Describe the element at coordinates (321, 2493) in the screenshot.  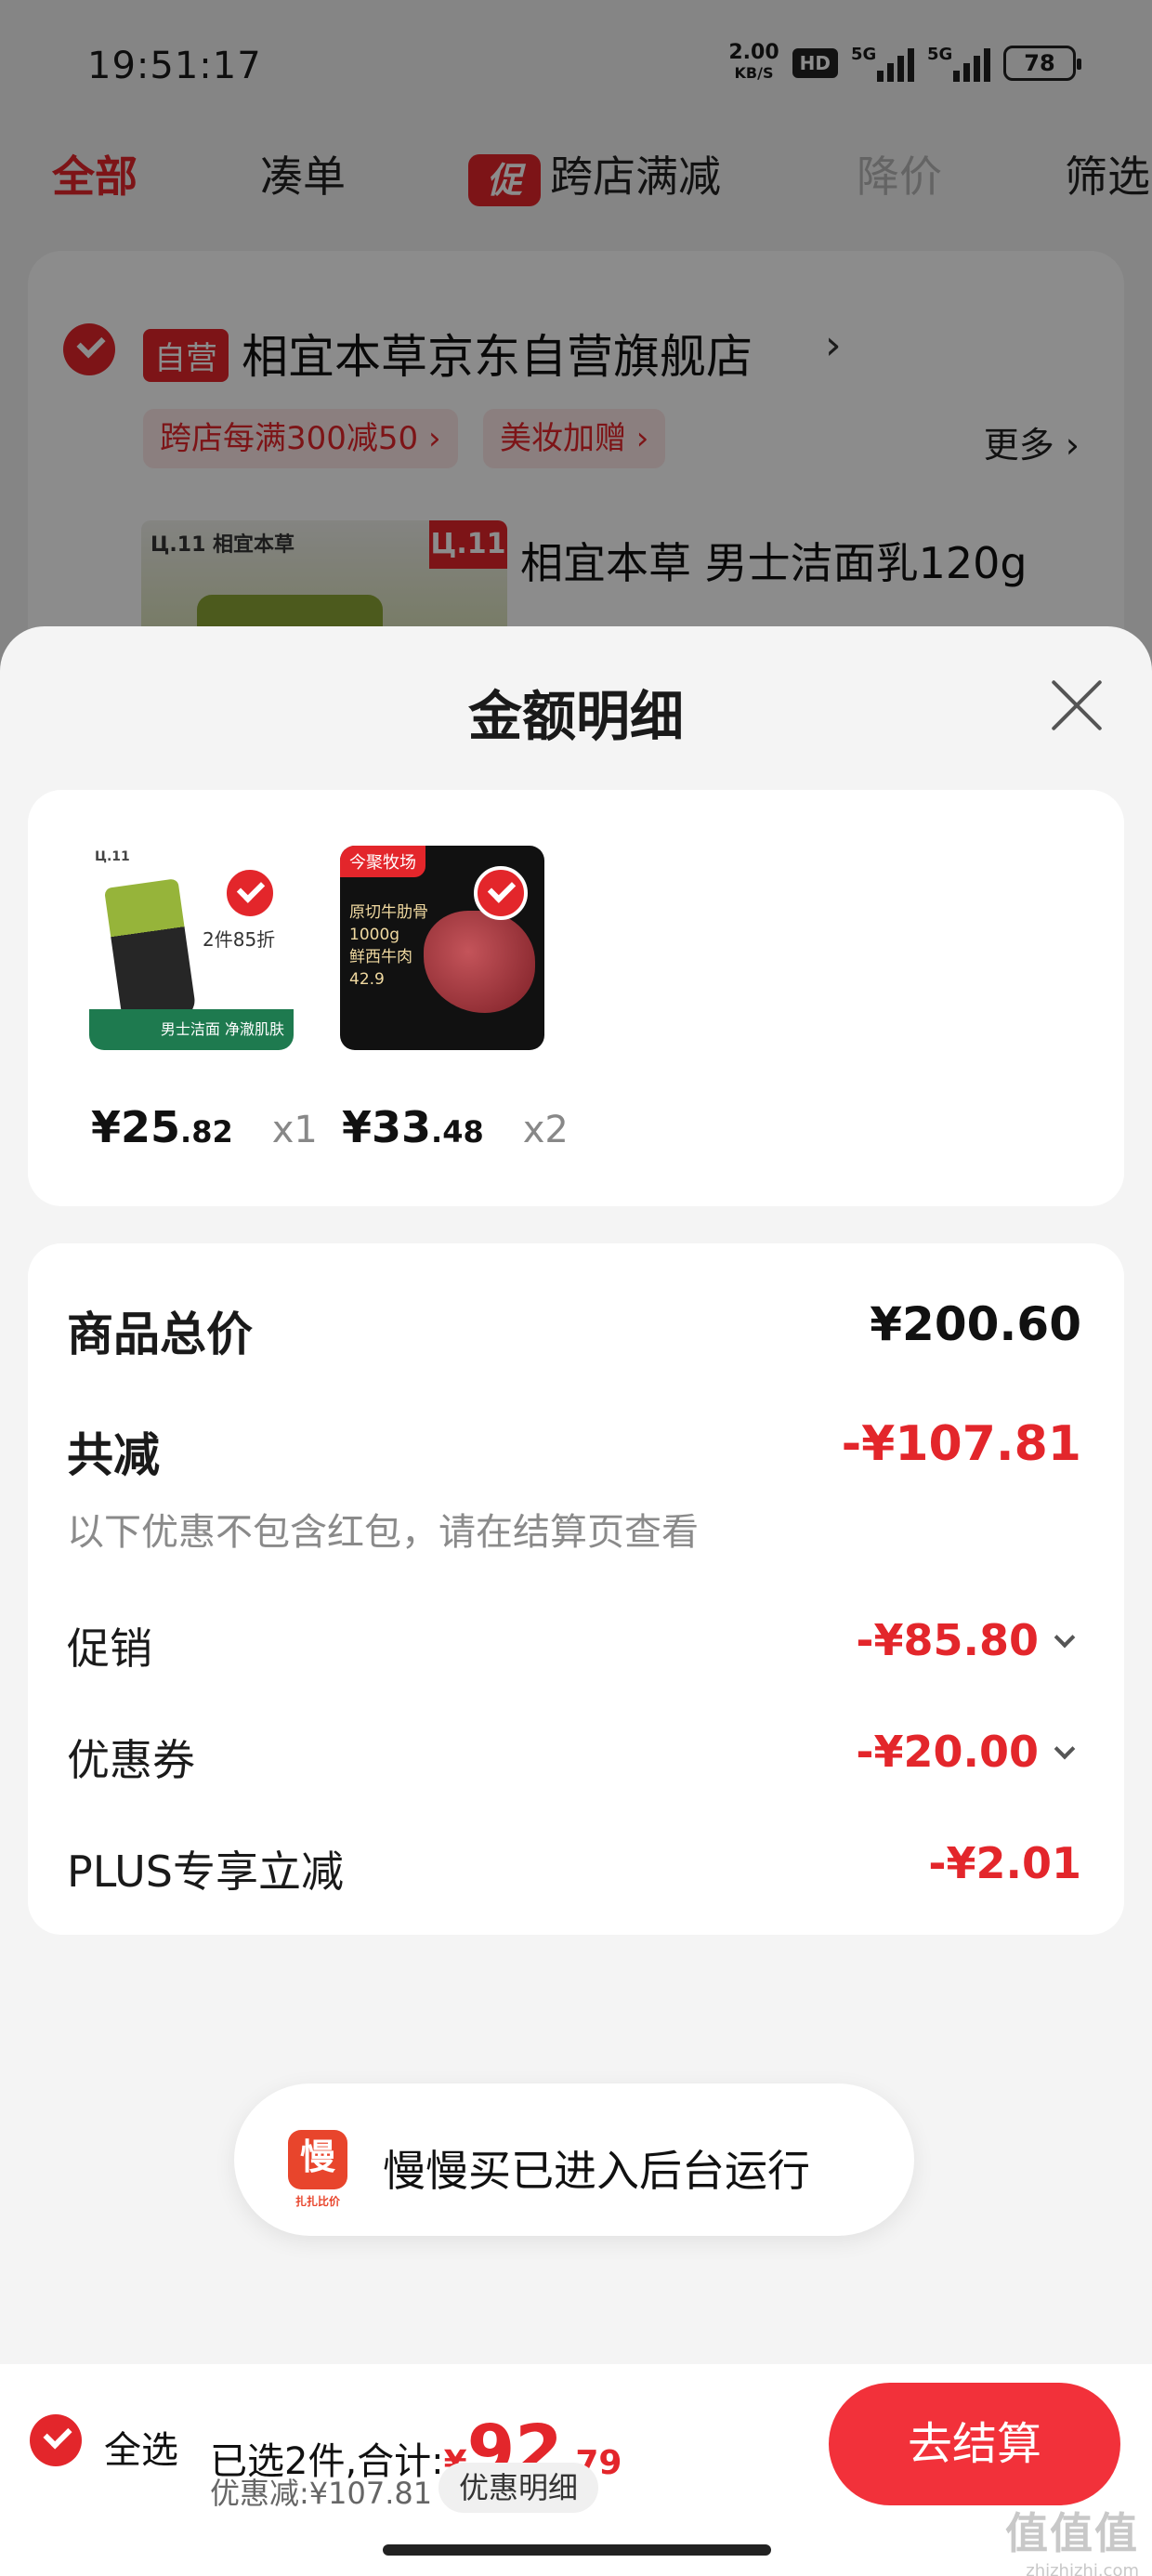
I see `discount-summary: 优惠减:¥107.81` at that location.